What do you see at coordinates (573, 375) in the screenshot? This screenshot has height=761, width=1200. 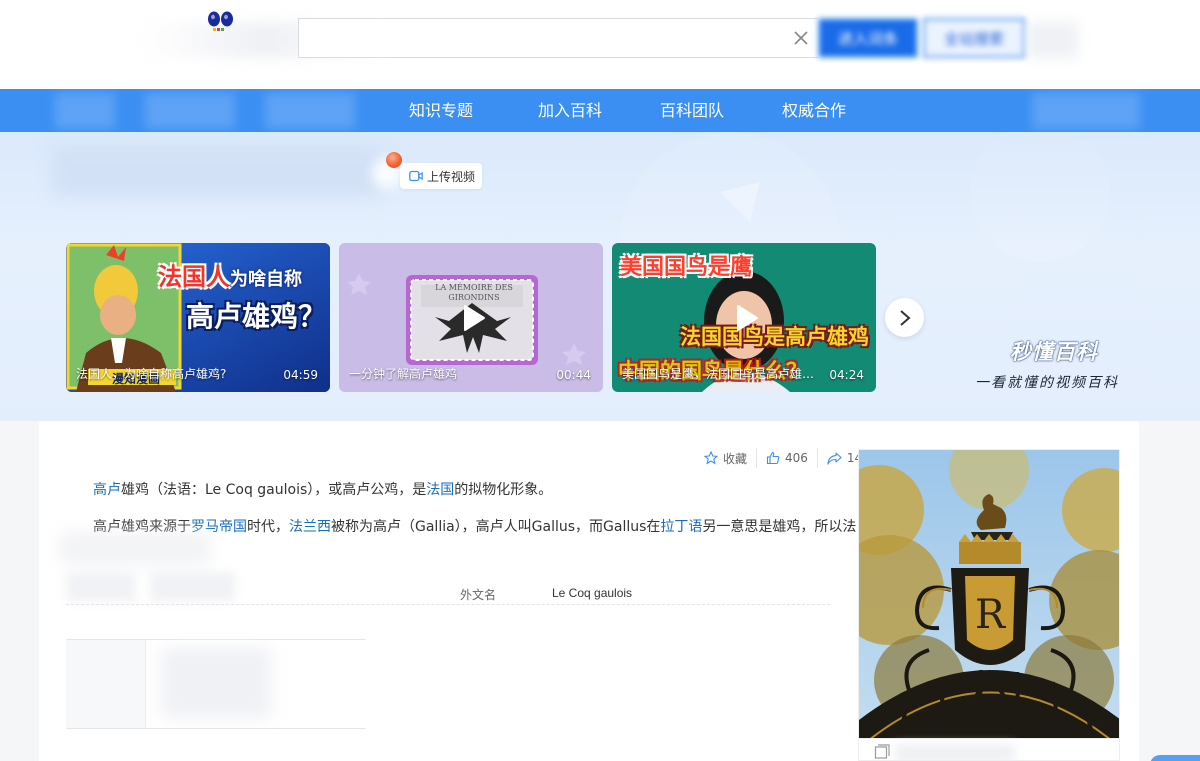 I see `video-duration: 00:44` at bounding box center [573, 375].